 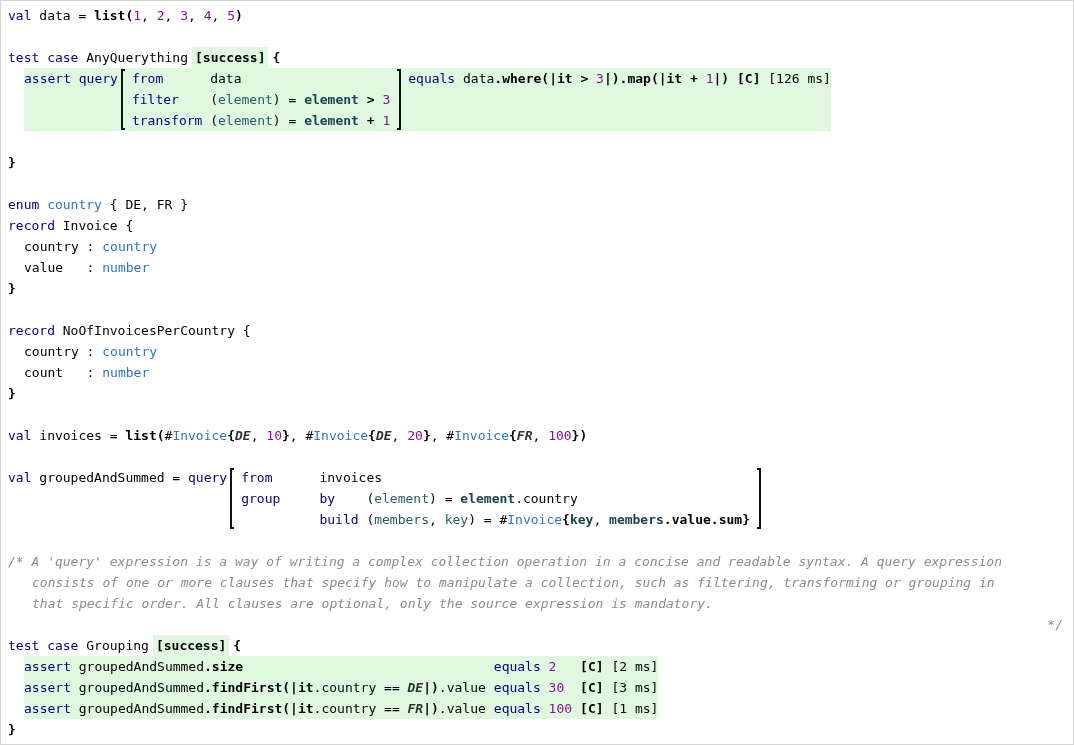 What do you see at coordinates (130, 331) in the screenshot?
I see `code-line: record NoOfInvoicesPerCountry {` at bounding box center [130, 331].